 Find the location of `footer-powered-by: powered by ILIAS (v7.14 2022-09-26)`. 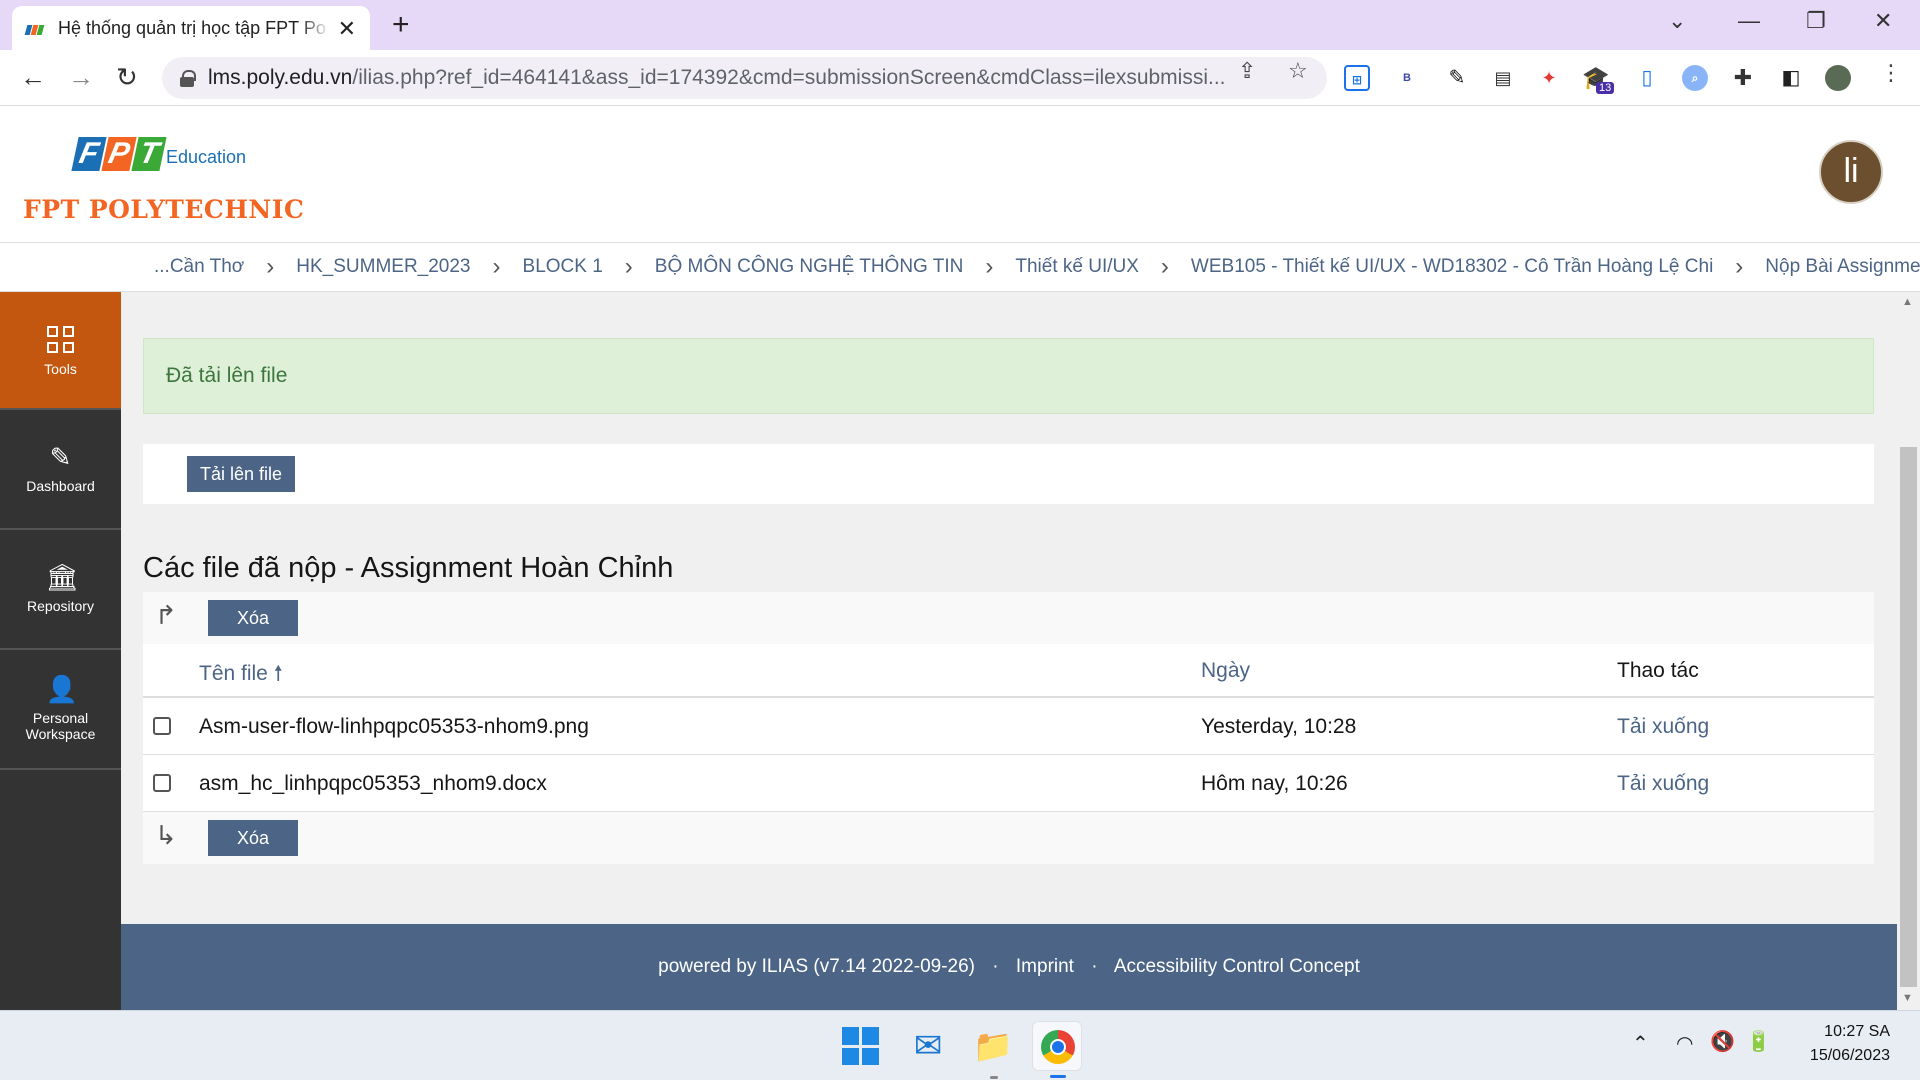

footer-powered-by: powered by ILIAS (v7.14 2022-09-26) is located at coordinates (816, 966).